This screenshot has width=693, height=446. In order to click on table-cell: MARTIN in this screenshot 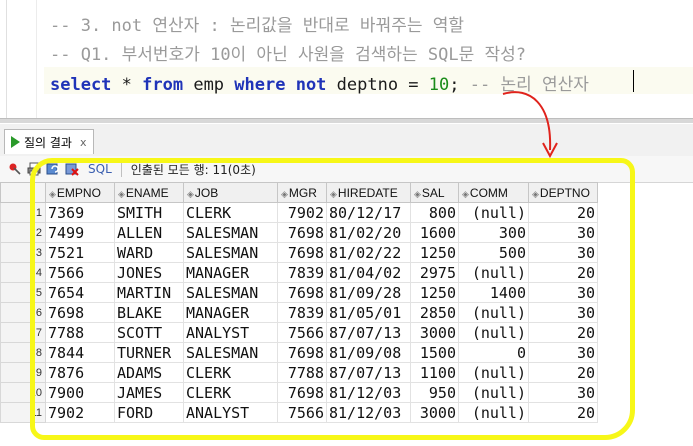, I will do `click(149, 292)`.